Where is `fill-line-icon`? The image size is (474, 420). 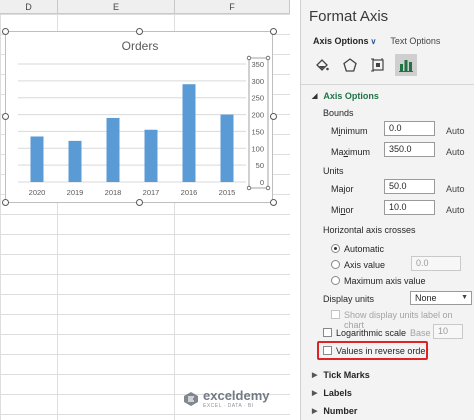 fill-line-icon is located at coordinates (322, 65).